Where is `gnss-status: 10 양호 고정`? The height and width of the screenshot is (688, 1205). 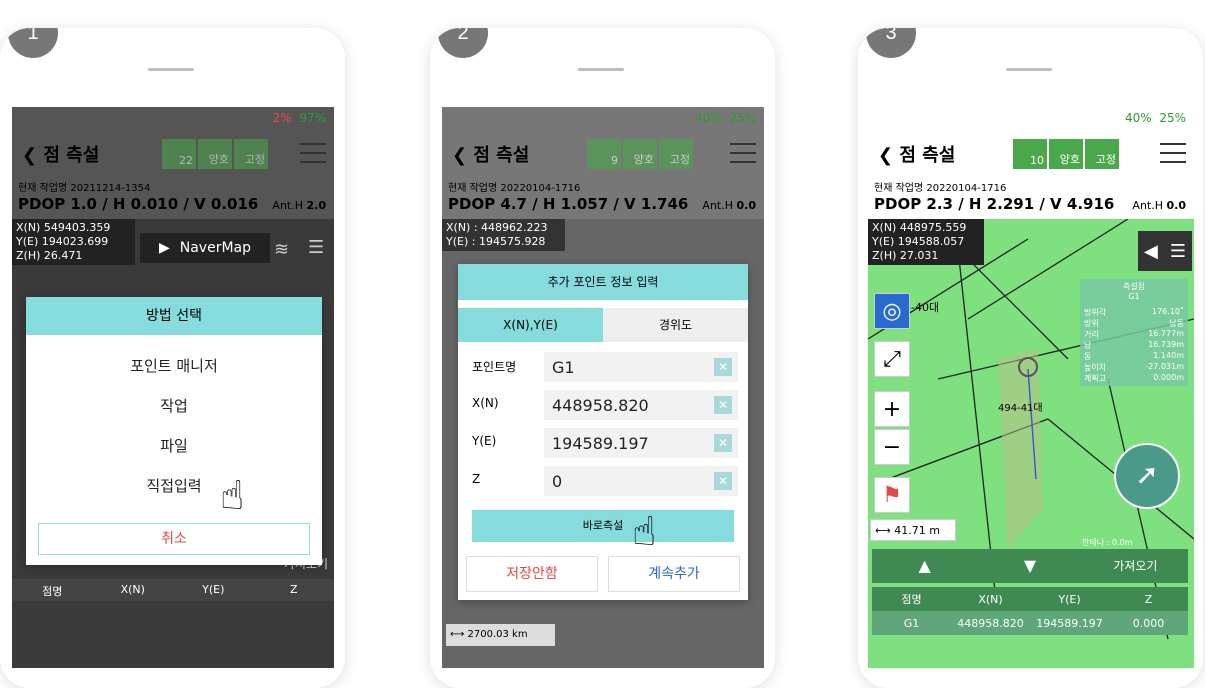
gnss-status: 10 양호 고정 is located at coordinates (1066, 154).